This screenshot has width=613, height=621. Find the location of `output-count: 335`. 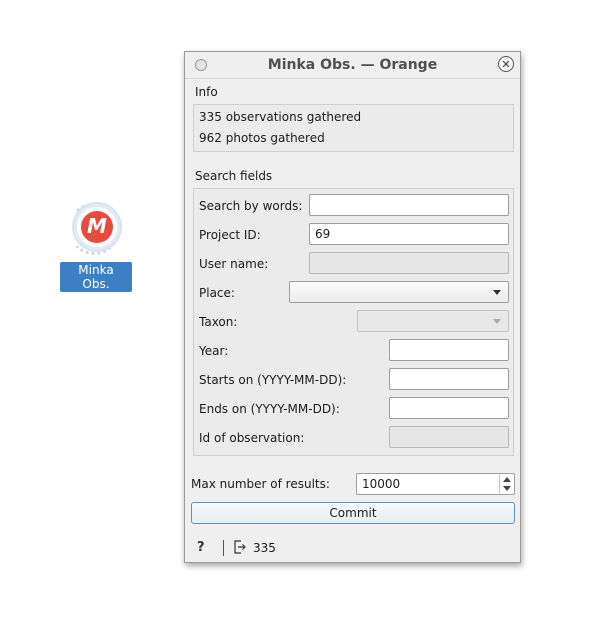

output-count: 335 is located at coordinates (264, 548).